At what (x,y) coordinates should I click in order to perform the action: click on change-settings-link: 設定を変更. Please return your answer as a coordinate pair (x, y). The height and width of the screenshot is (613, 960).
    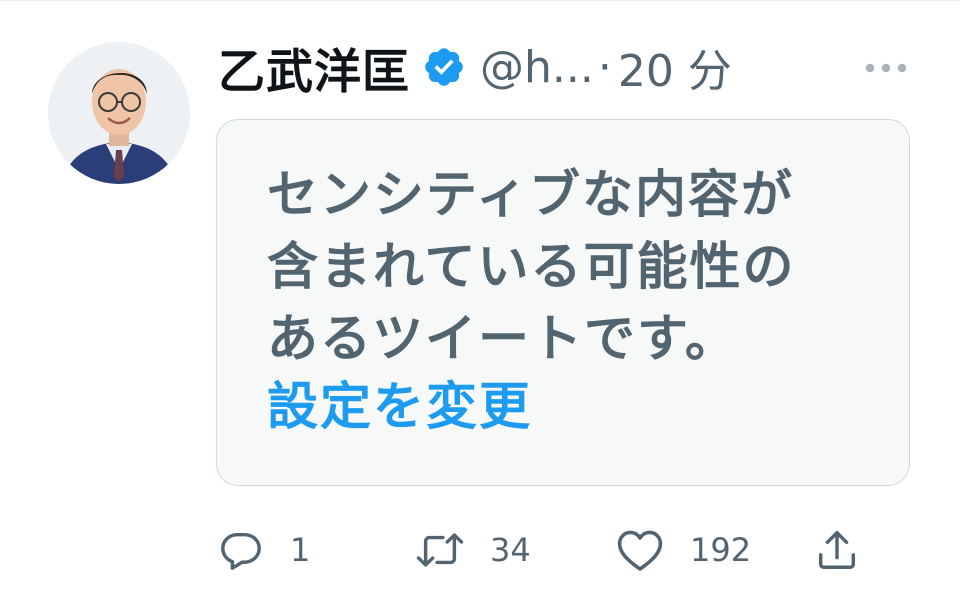
    Looking at the image, I should click on (399, 408).